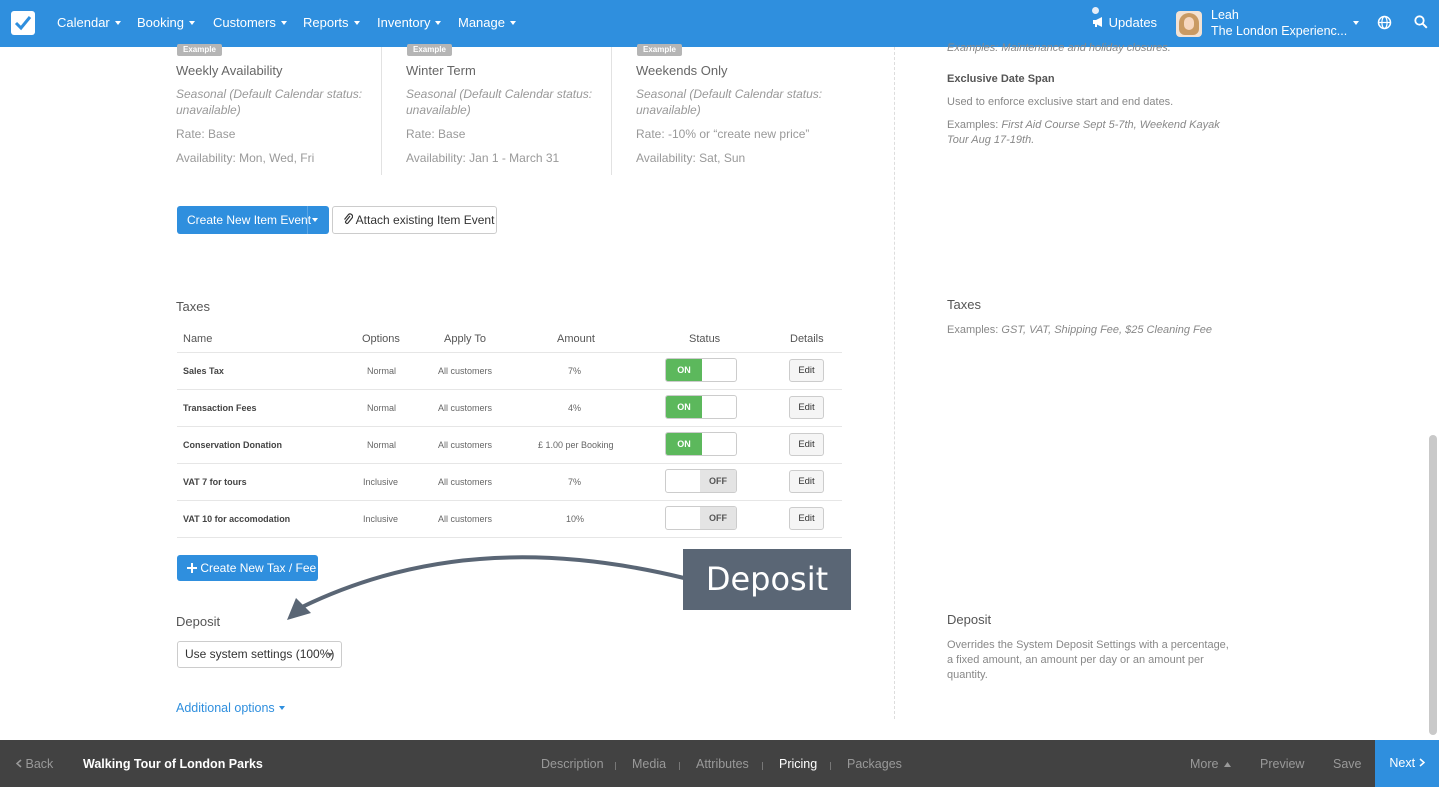 The width and height of the screenshot is (1439, 787). I want to click on tab-pricing: Pricing, so click(798, 764).